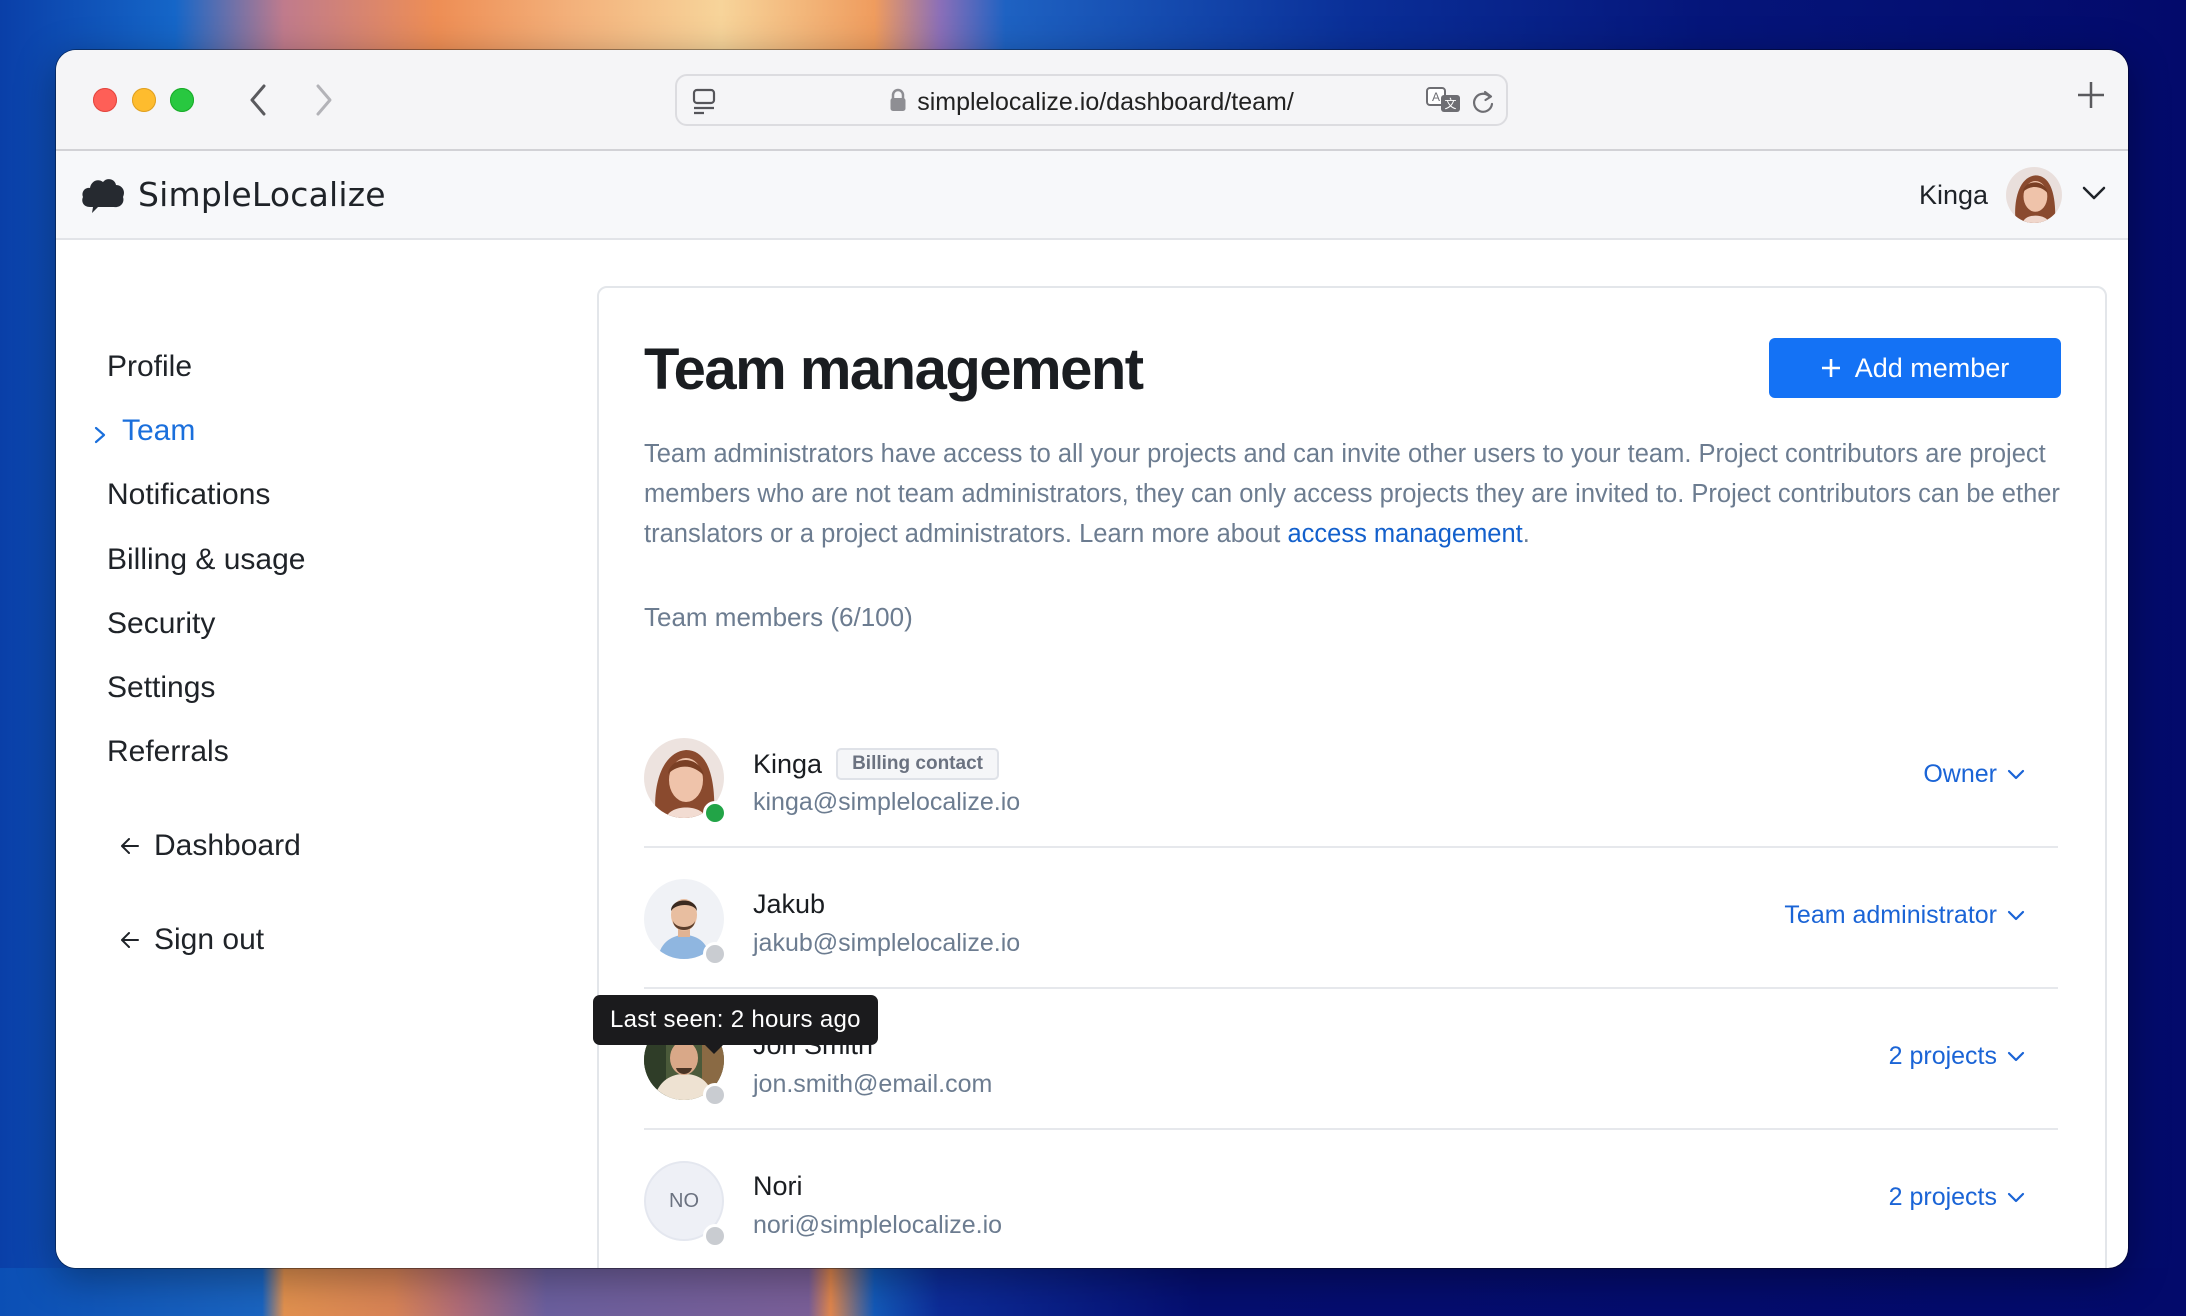 This screenshot has height=1316, width=2186. I want to click on svg-text: 文, so click(1450, 103).